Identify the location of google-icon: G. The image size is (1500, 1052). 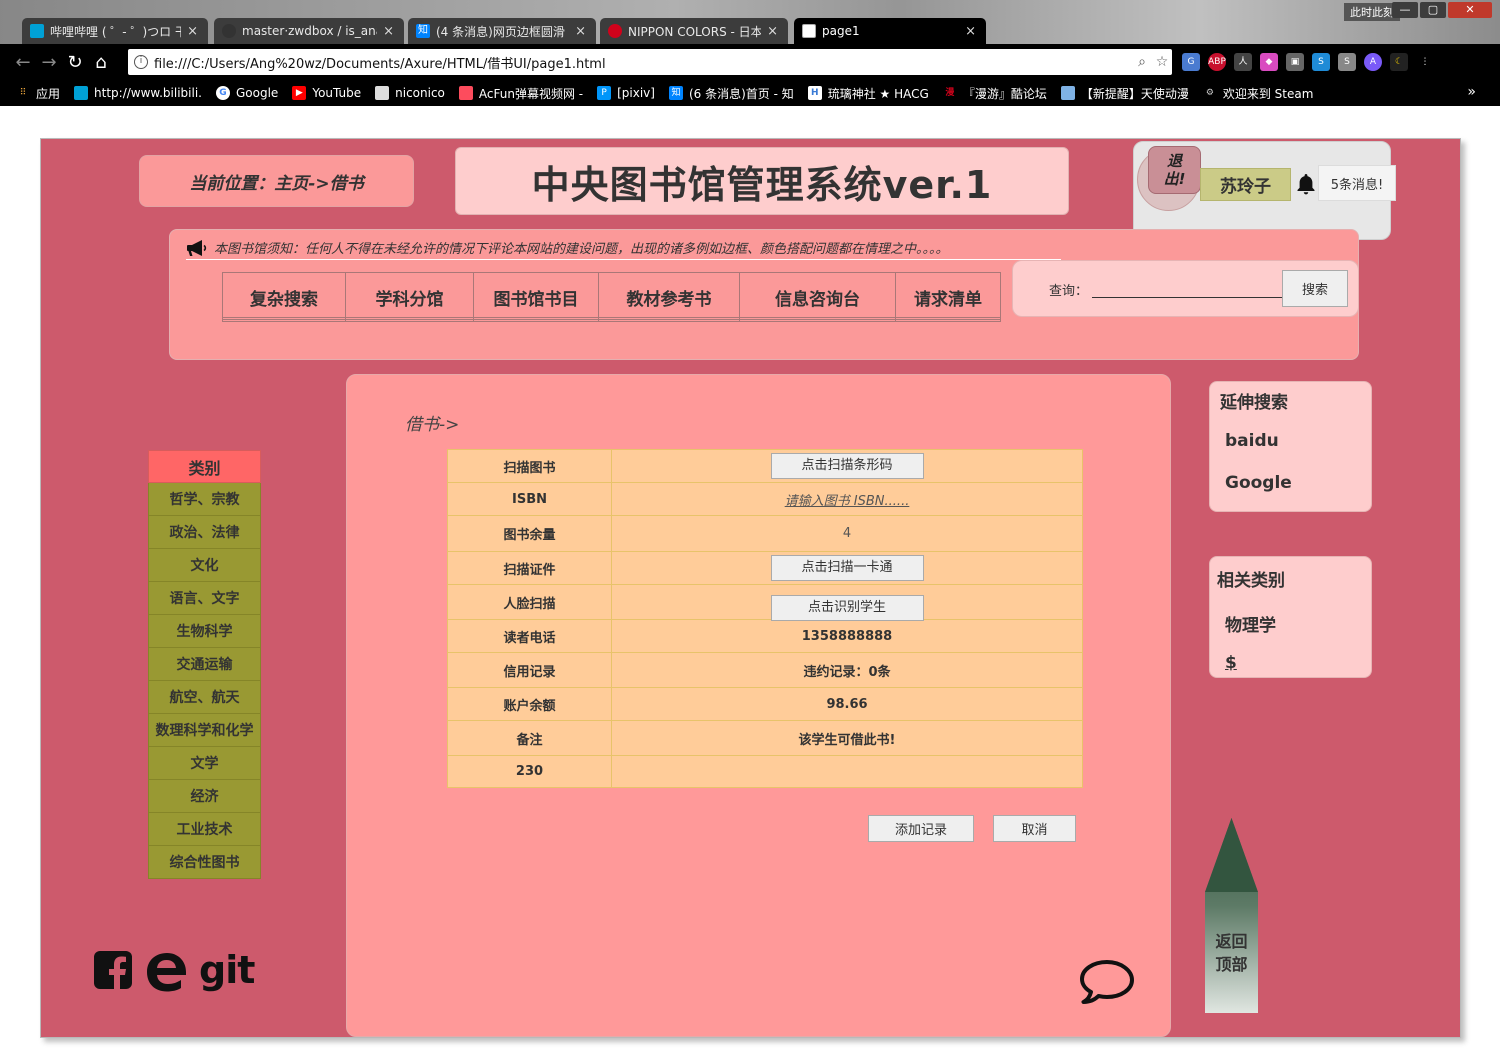
(223, 93).